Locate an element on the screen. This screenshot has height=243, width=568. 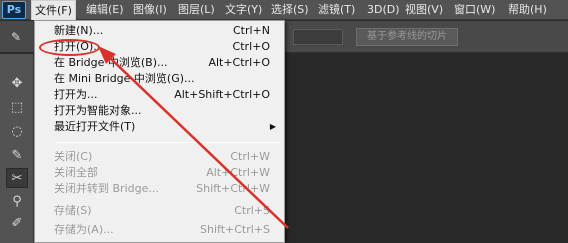
menu-item-save-as: 存储为(A)... Shift+Ctrl+S is located at coordinates (160, 230).